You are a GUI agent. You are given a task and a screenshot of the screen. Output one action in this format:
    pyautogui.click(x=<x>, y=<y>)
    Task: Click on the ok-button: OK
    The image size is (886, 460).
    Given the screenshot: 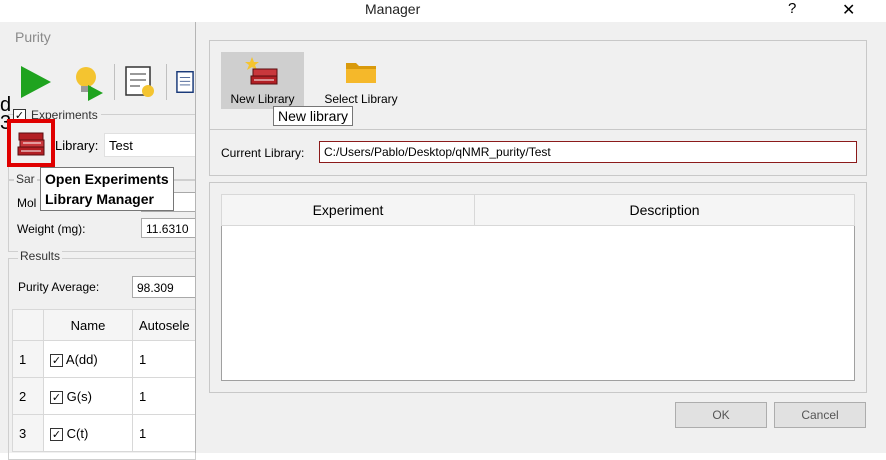 What is the action you would take?
    pyautogui.click(x=721, y=415)
    